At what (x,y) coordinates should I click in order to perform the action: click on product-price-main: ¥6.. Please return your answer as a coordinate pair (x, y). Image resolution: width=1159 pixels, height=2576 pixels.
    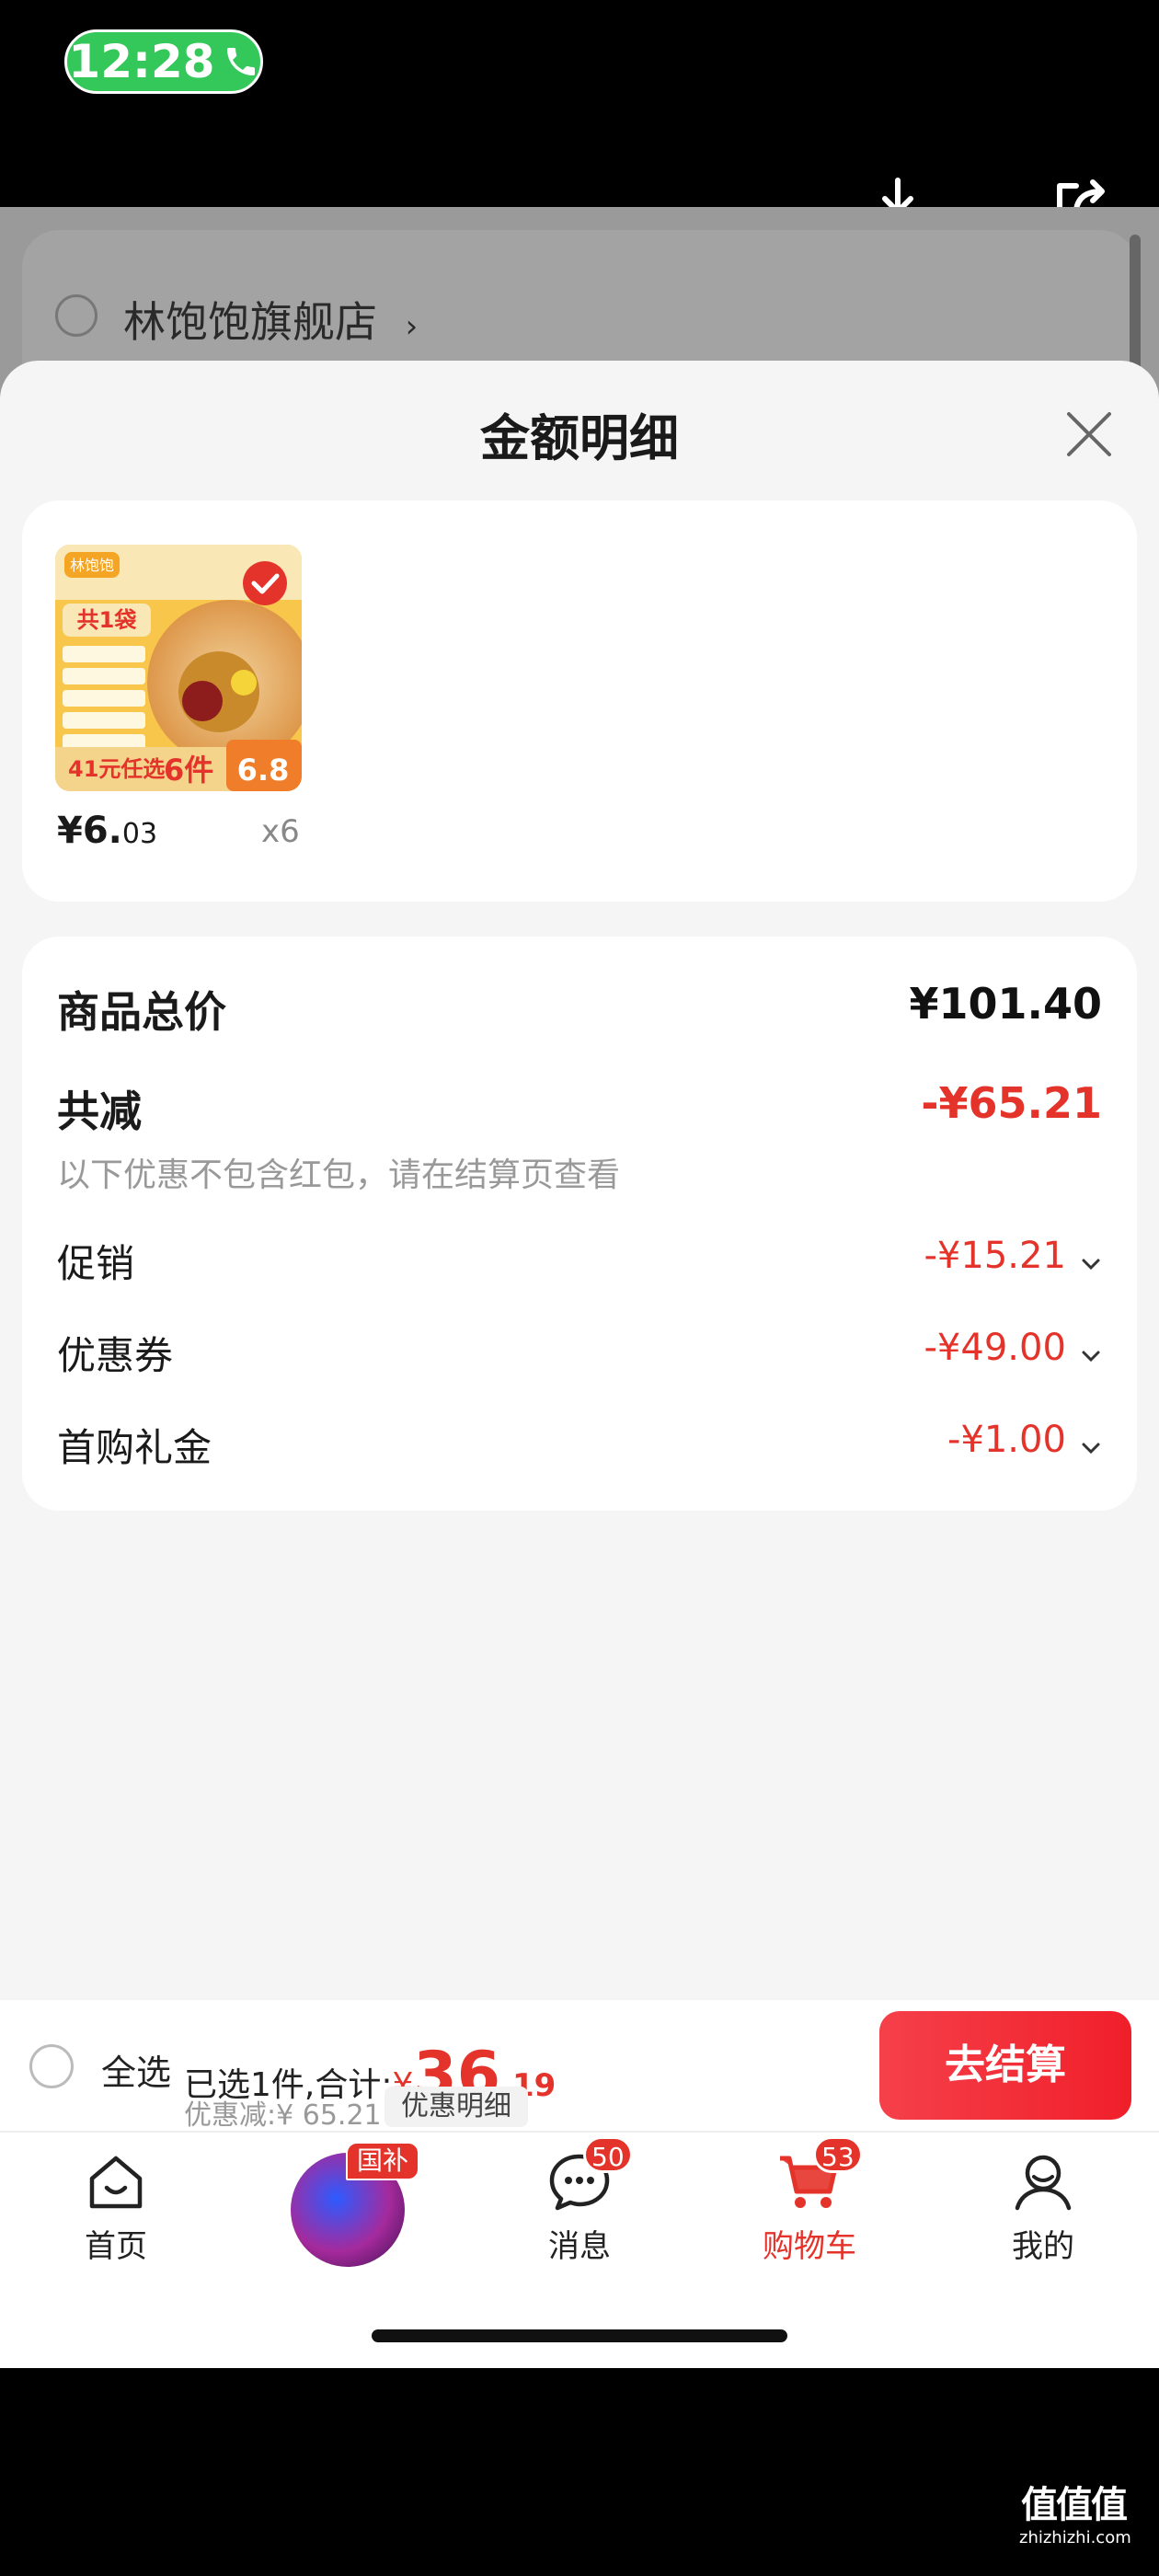
    Looking at the image, I should click on (89, 831).